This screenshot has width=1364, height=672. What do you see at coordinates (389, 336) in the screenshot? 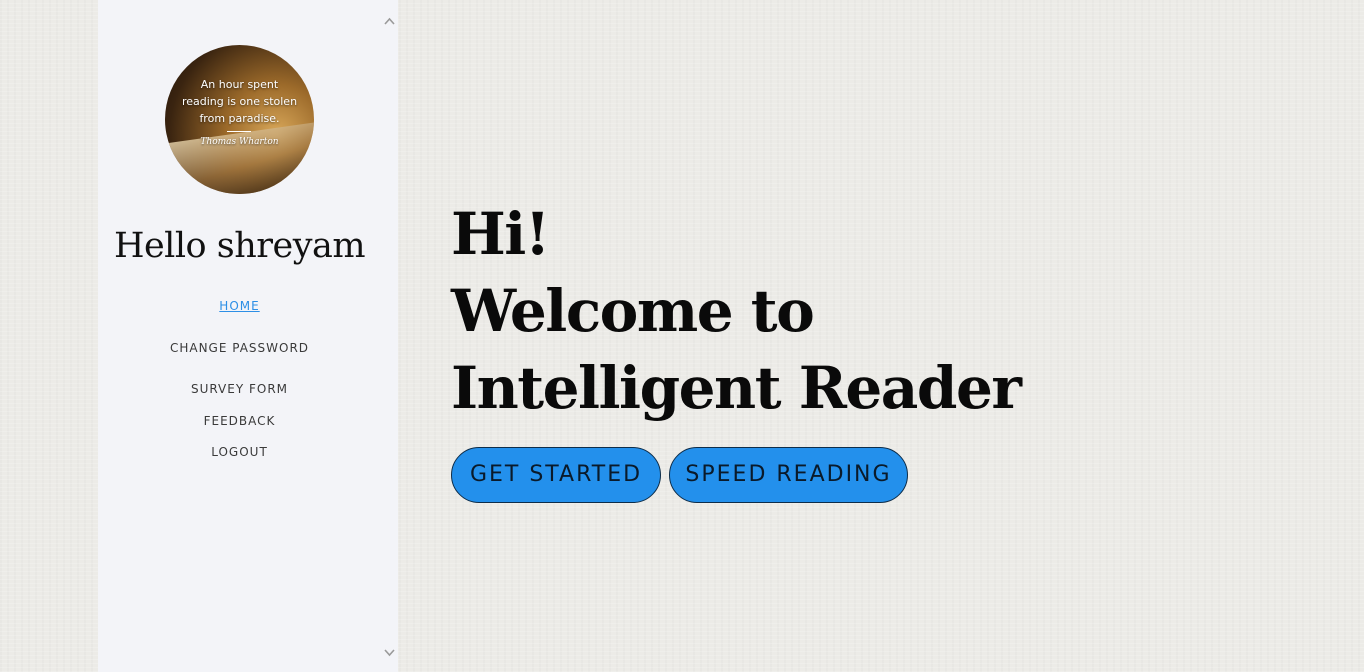
I see `sidebar-scrollbar` at bounding box center [389, 336].